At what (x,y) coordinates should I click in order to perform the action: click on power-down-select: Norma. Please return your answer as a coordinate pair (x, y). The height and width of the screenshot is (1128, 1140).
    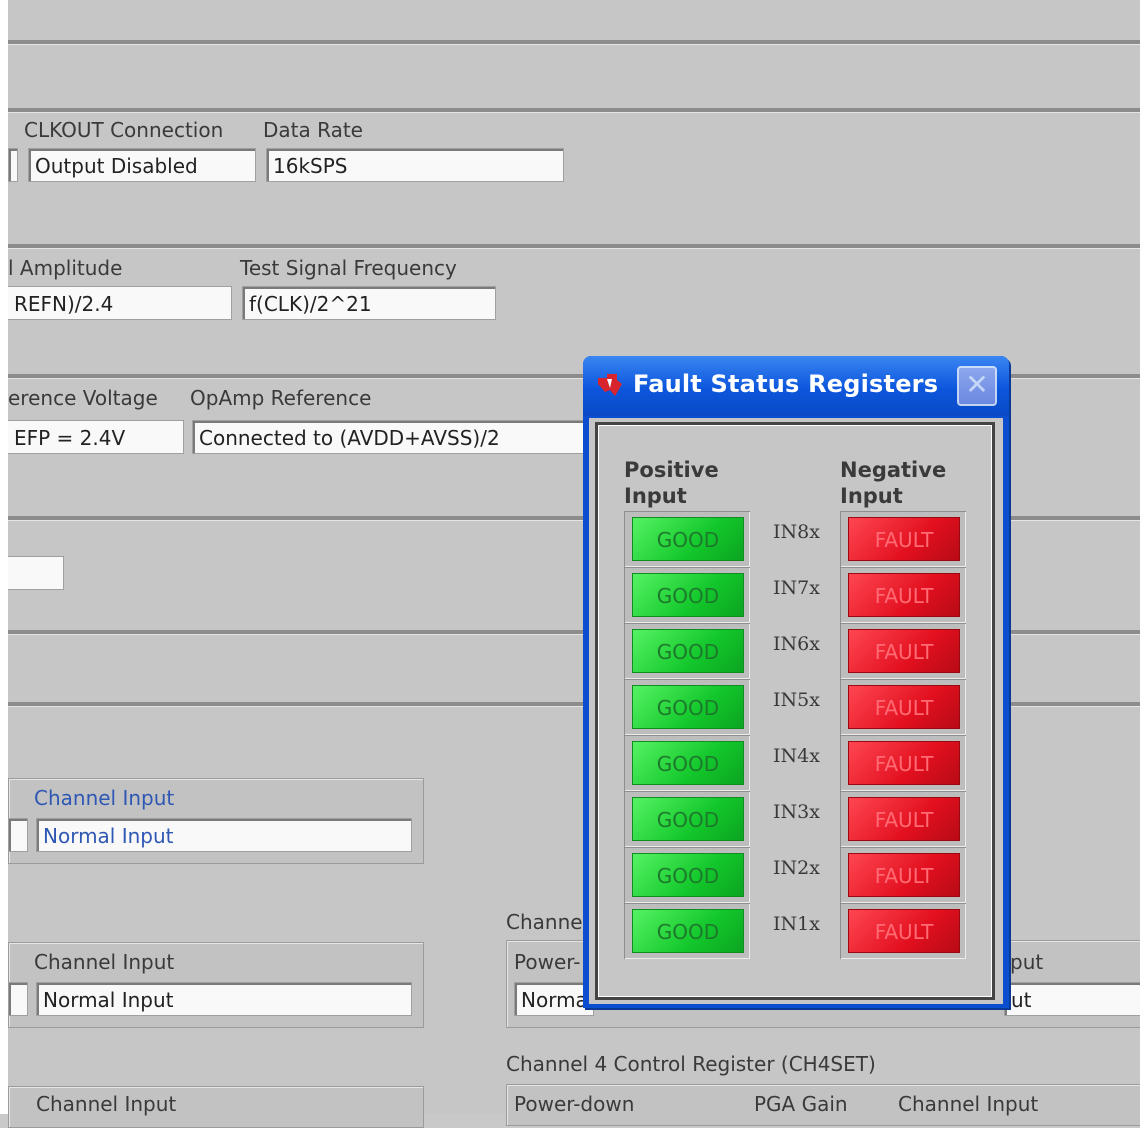
    Looking at the image, I should click on (554, 999).